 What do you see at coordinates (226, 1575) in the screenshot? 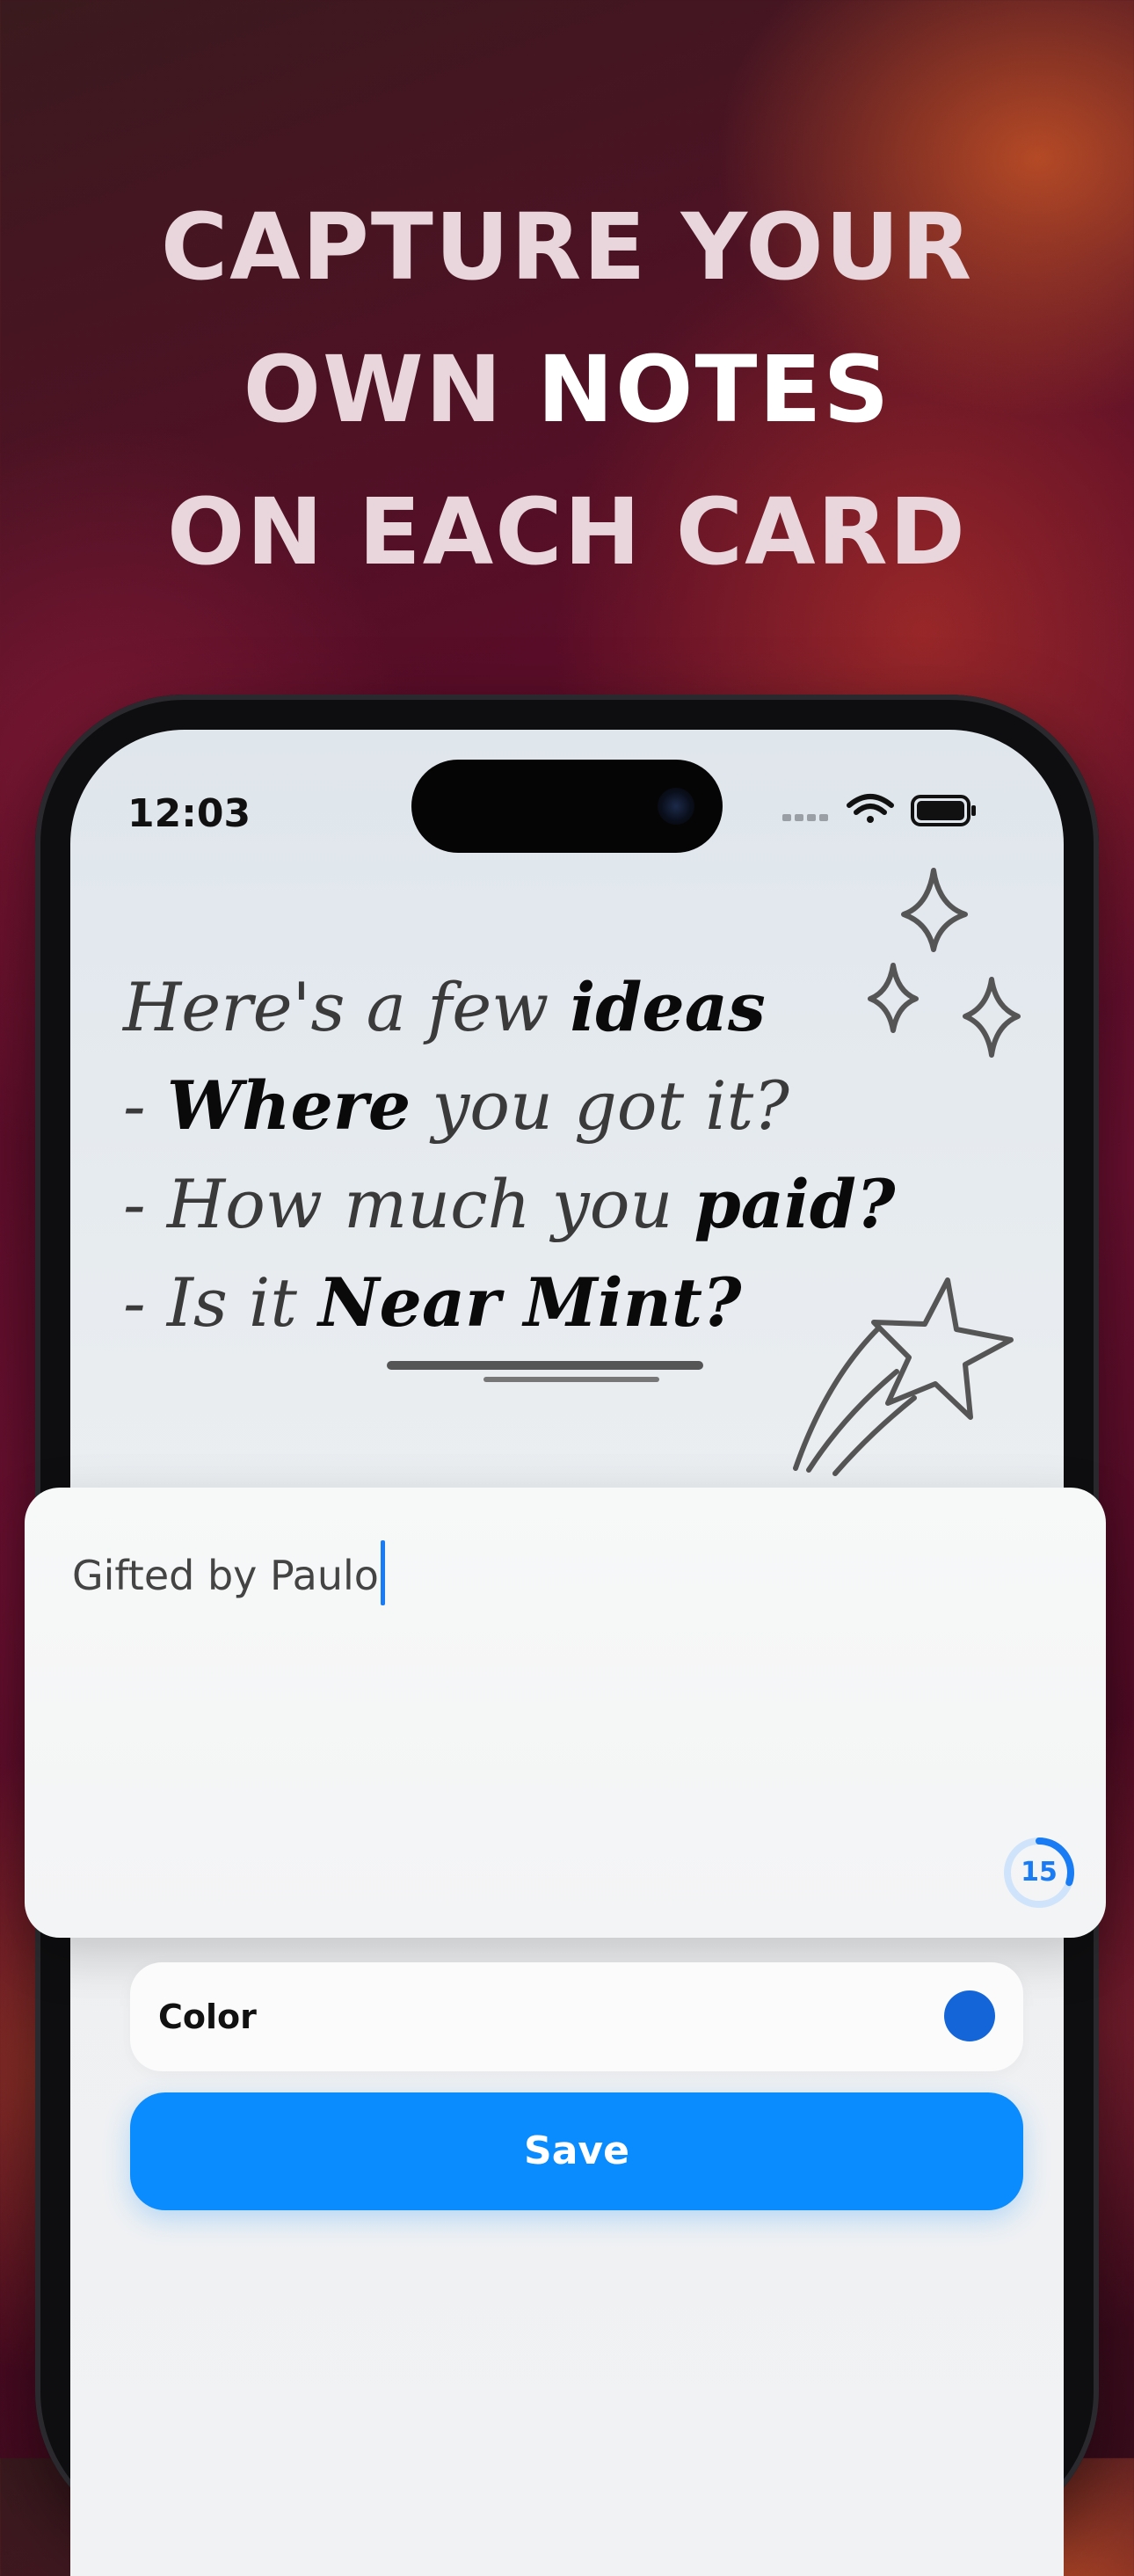
I see `note-text-value: Gifted by Paulo` at bounding box center [226, 1575].